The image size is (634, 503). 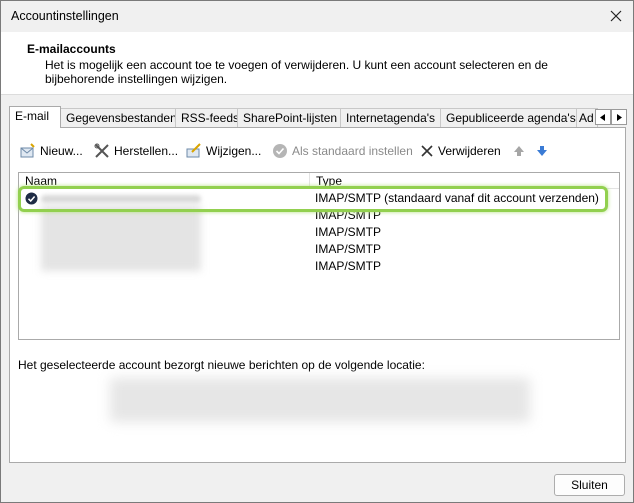 I want to click on arrow-up-icon, so click(x=519, y=151).